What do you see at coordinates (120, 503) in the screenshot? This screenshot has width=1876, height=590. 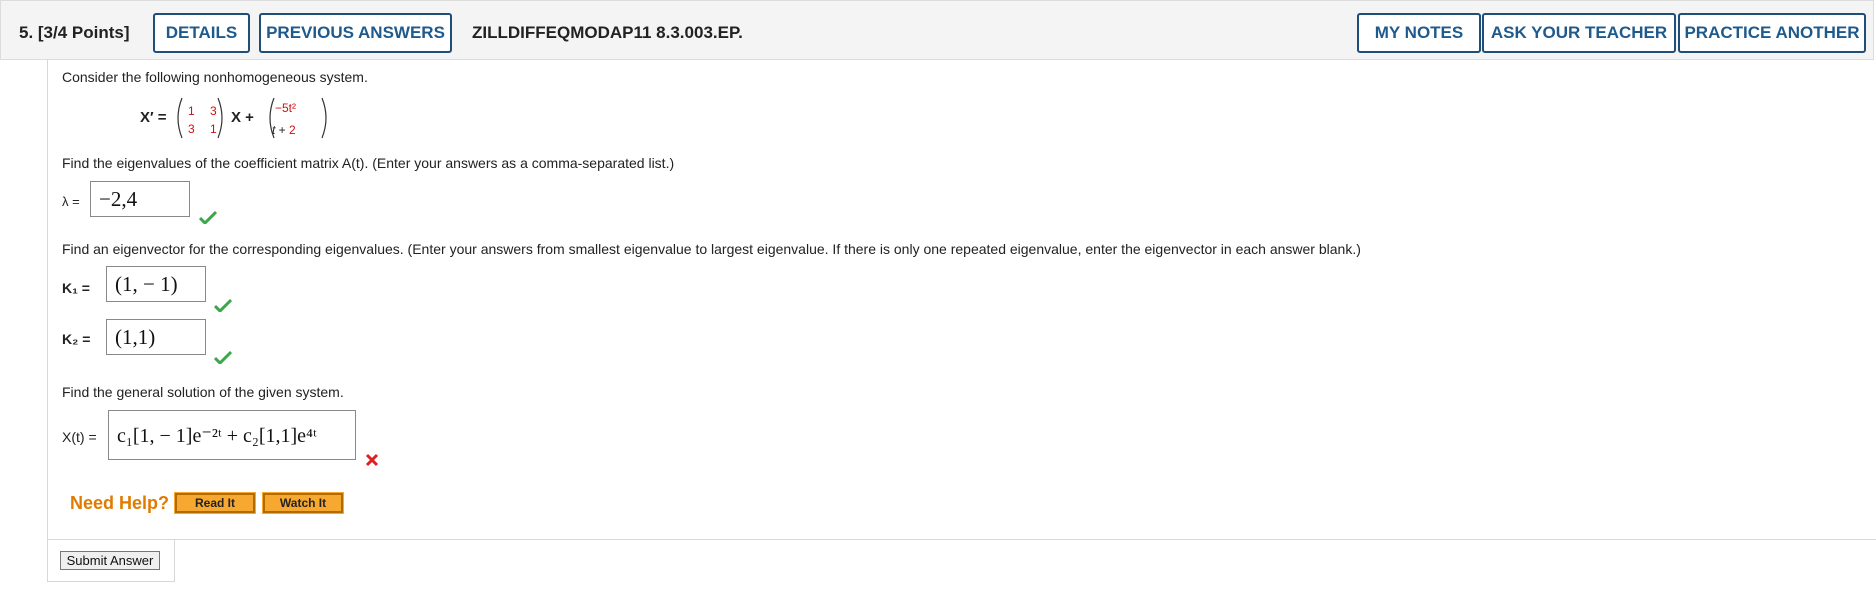 I see `need-help-label: Need Help?` at bounding box center [120, 503].